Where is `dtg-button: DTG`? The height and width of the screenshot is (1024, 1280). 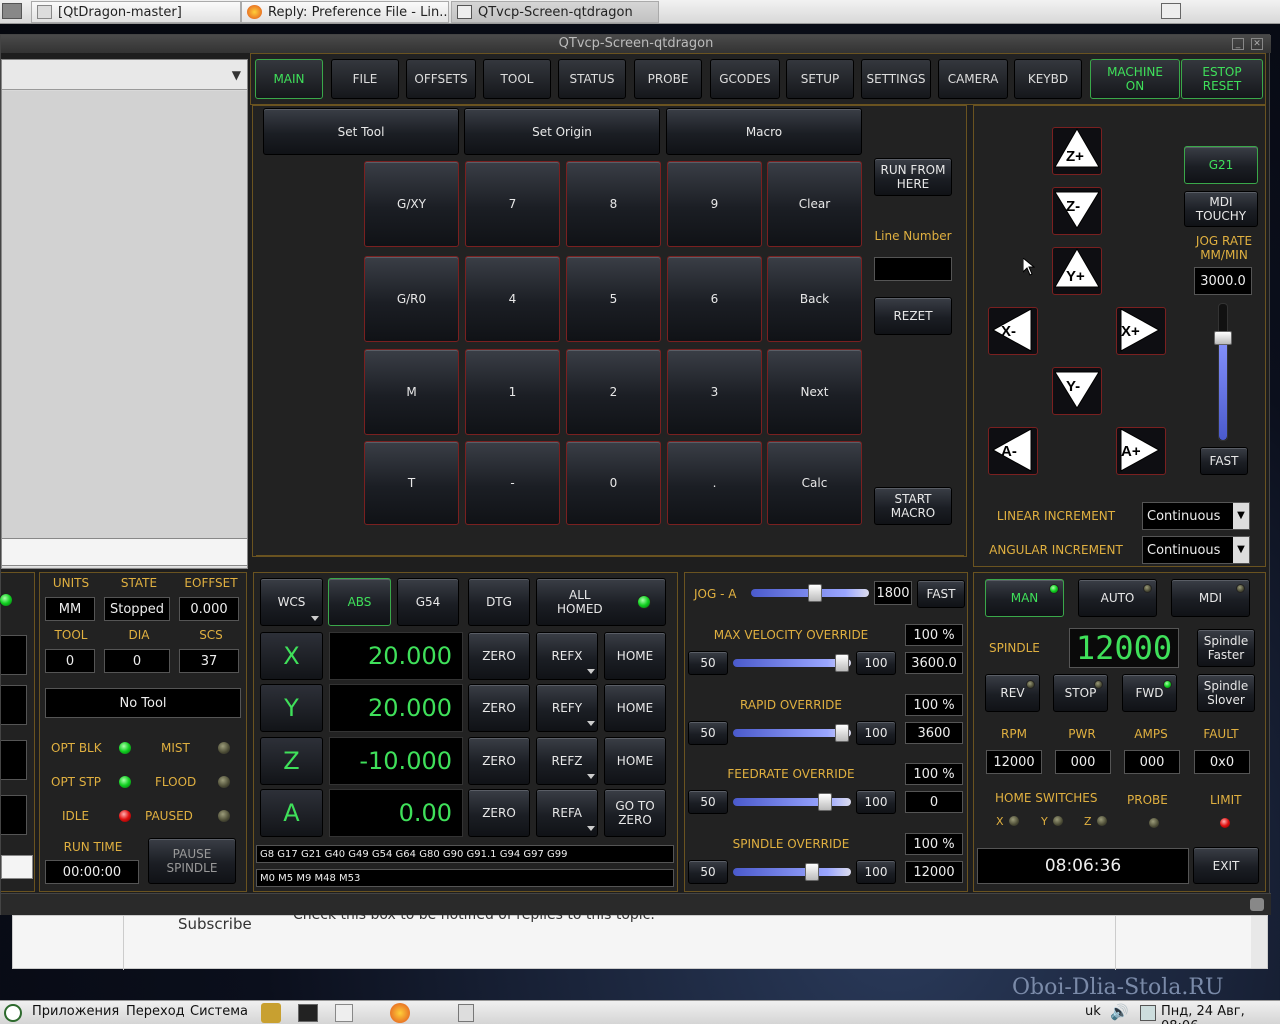
dtg-button: DTG is located at coordinates (499, 602).